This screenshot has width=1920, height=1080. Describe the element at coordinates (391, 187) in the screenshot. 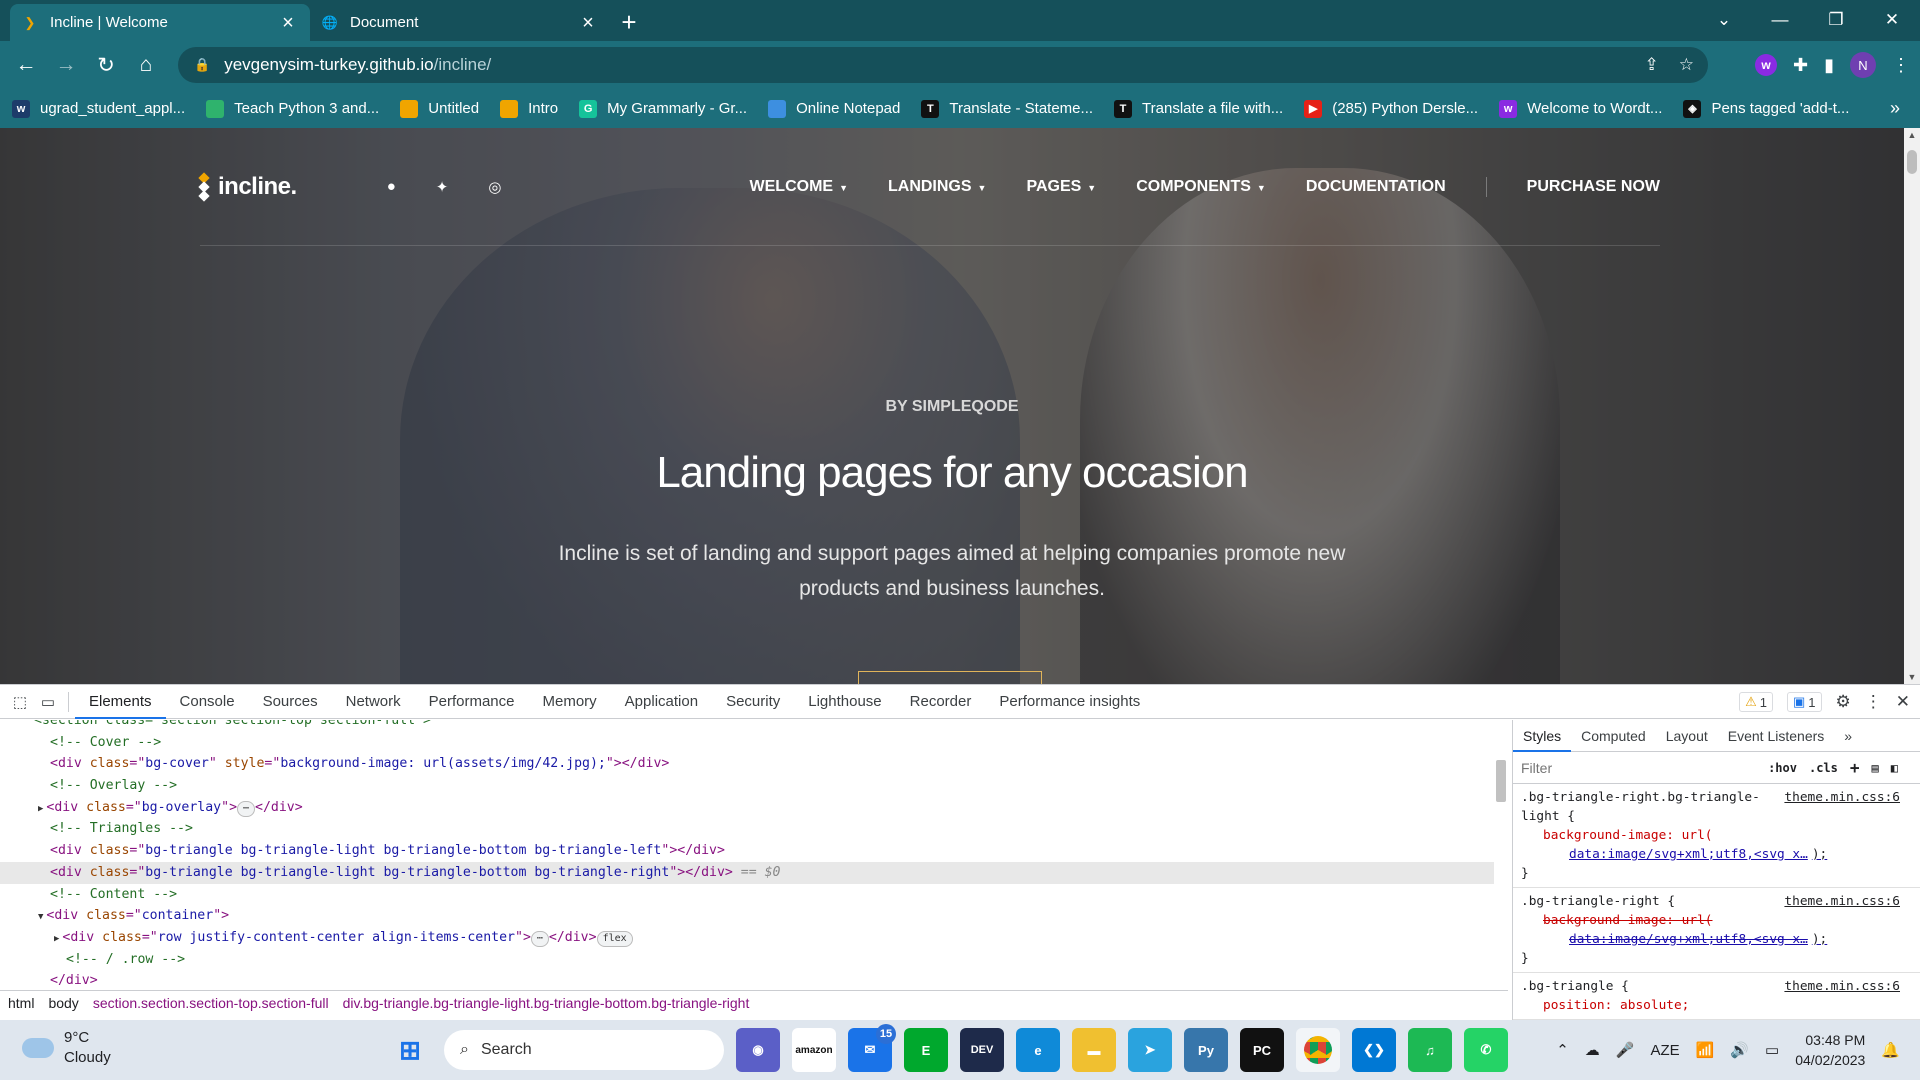

I see `github-icon: ●` at that location.